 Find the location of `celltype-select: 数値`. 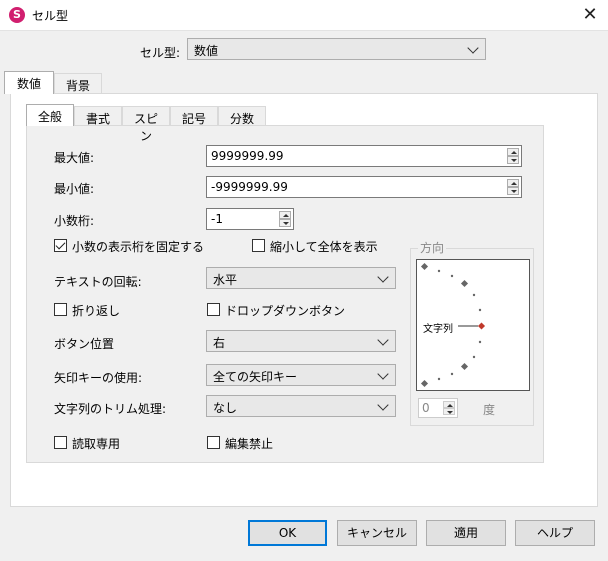

celltype-select: 数値 is located at coordinates (336, 49).